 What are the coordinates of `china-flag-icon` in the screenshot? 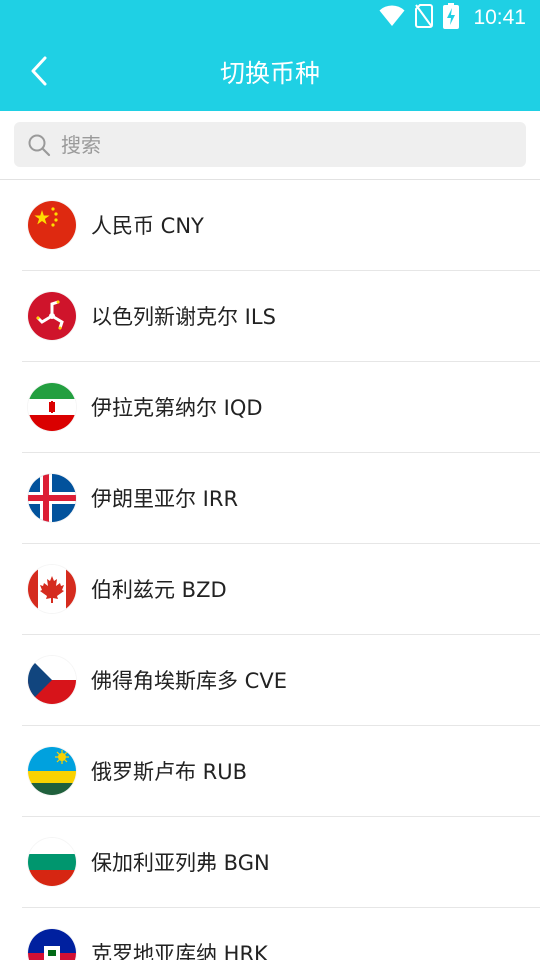 It's located at (52, 225).